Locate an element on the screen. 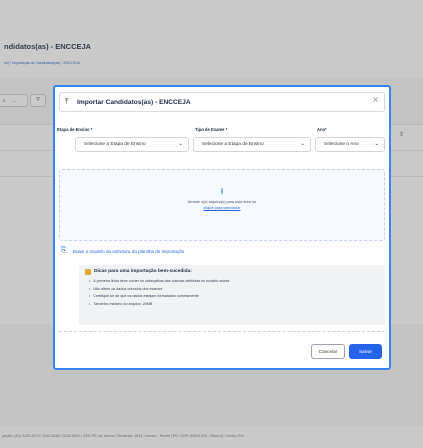 The height and width of the screenshot is (448, 423). tipo-exame-label: Tipo de Exame * is located at coordinates (211, 129).